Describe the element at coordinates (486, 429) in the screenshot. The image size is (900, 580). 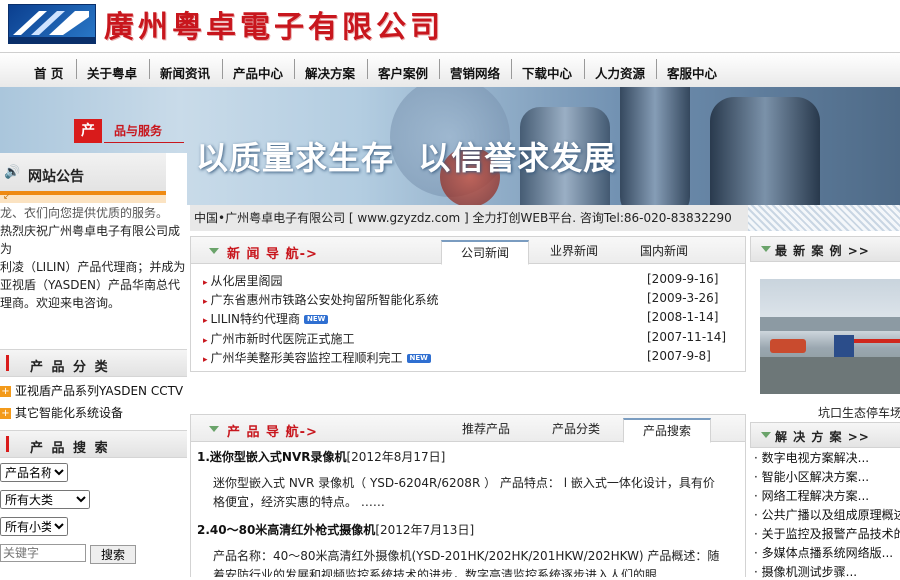
I see `tab-recommended: 推荐产品` at that location.